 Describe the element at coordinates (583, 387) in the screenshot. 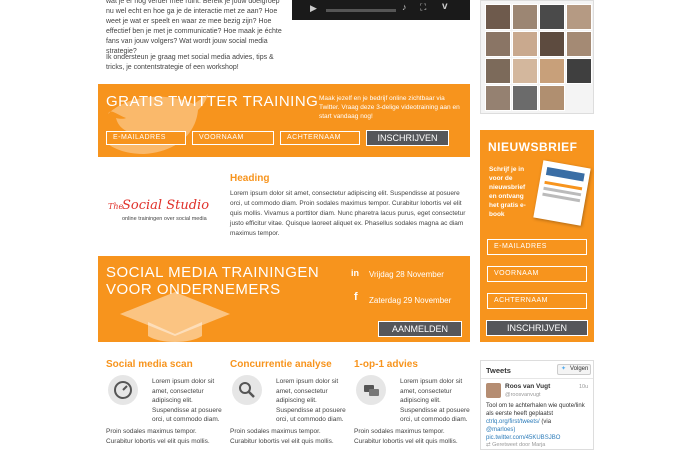

I see `tweet-time: 10u` at that location.